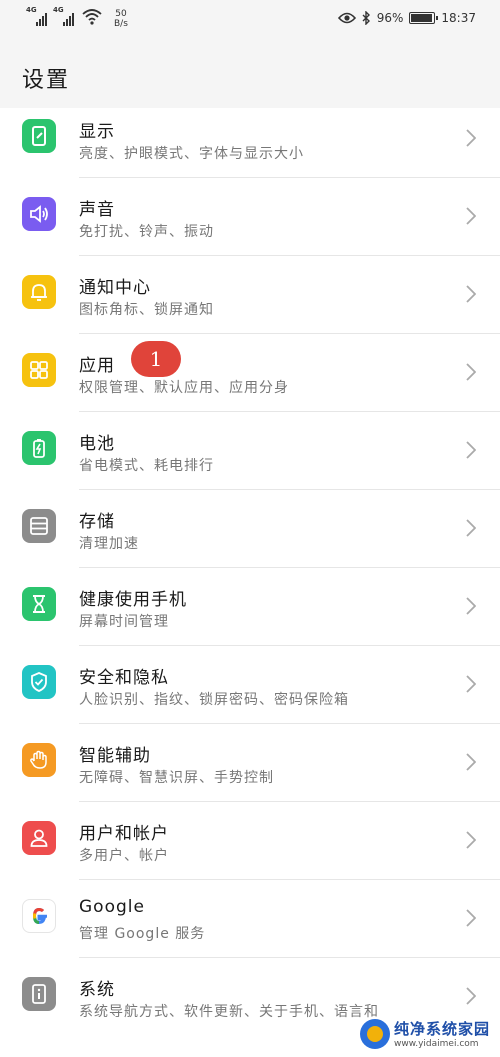 The height and width of the screenshot is (1057, 500). I want to click on speed-value: 50, so click(121, 14).